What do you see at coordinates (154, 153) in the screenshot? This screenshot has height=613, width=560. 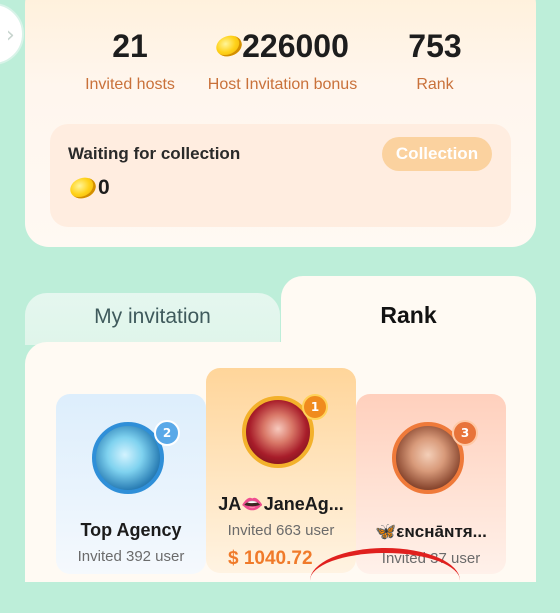 I see `collection-title: Waiting for collection` at bounding box center [154, 153].